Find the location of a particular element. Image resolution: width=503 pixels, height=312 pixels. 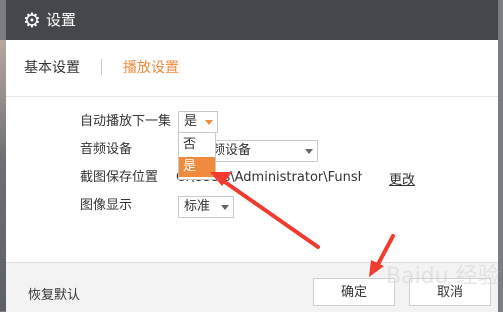

autoplay-next-label: 自动播放下一集 is located at coordinates (126, 121).